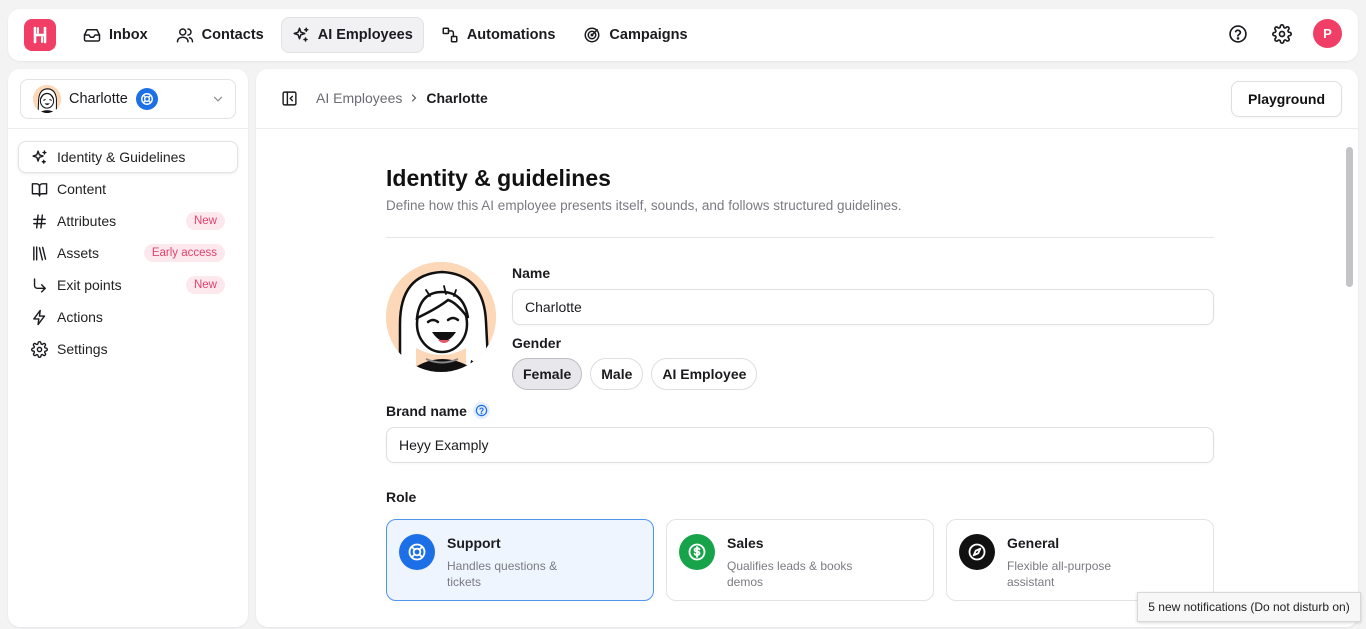  I want to click on sidebar-item-assets: Assets Early access, so click(128, 253).